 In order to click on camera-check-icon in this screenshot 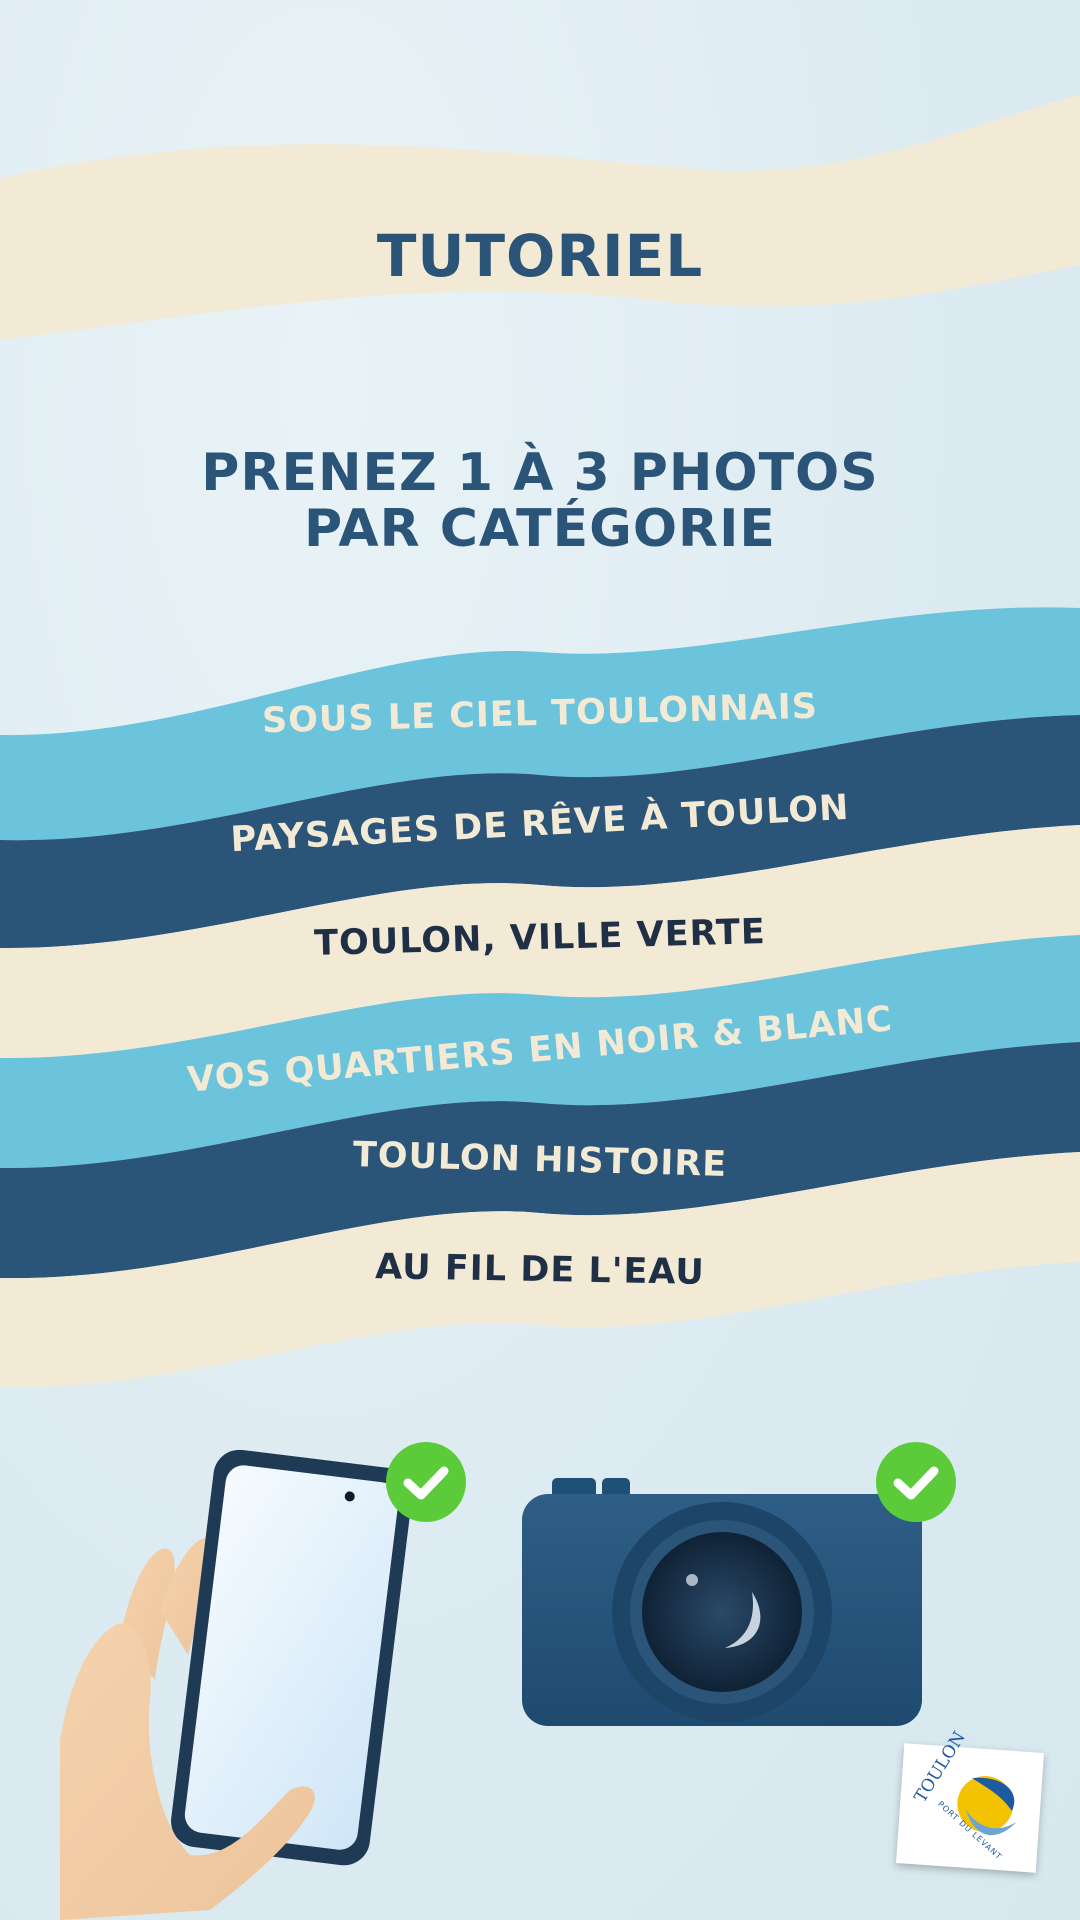, I will do `click(916, 1482)`.